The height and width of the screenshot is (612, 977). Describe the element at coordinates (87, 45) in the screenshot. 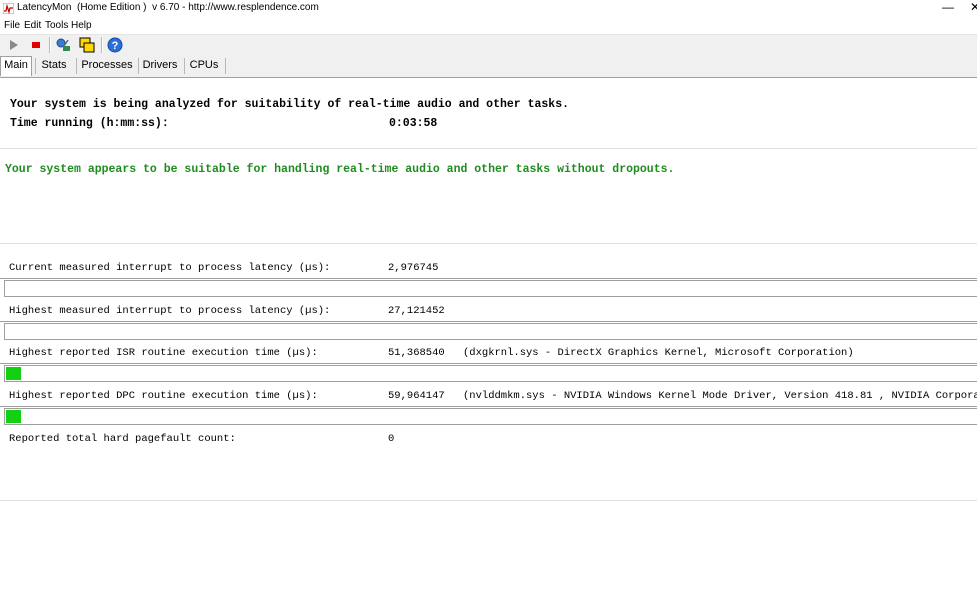

I see `processes-tool-icon` at that location.